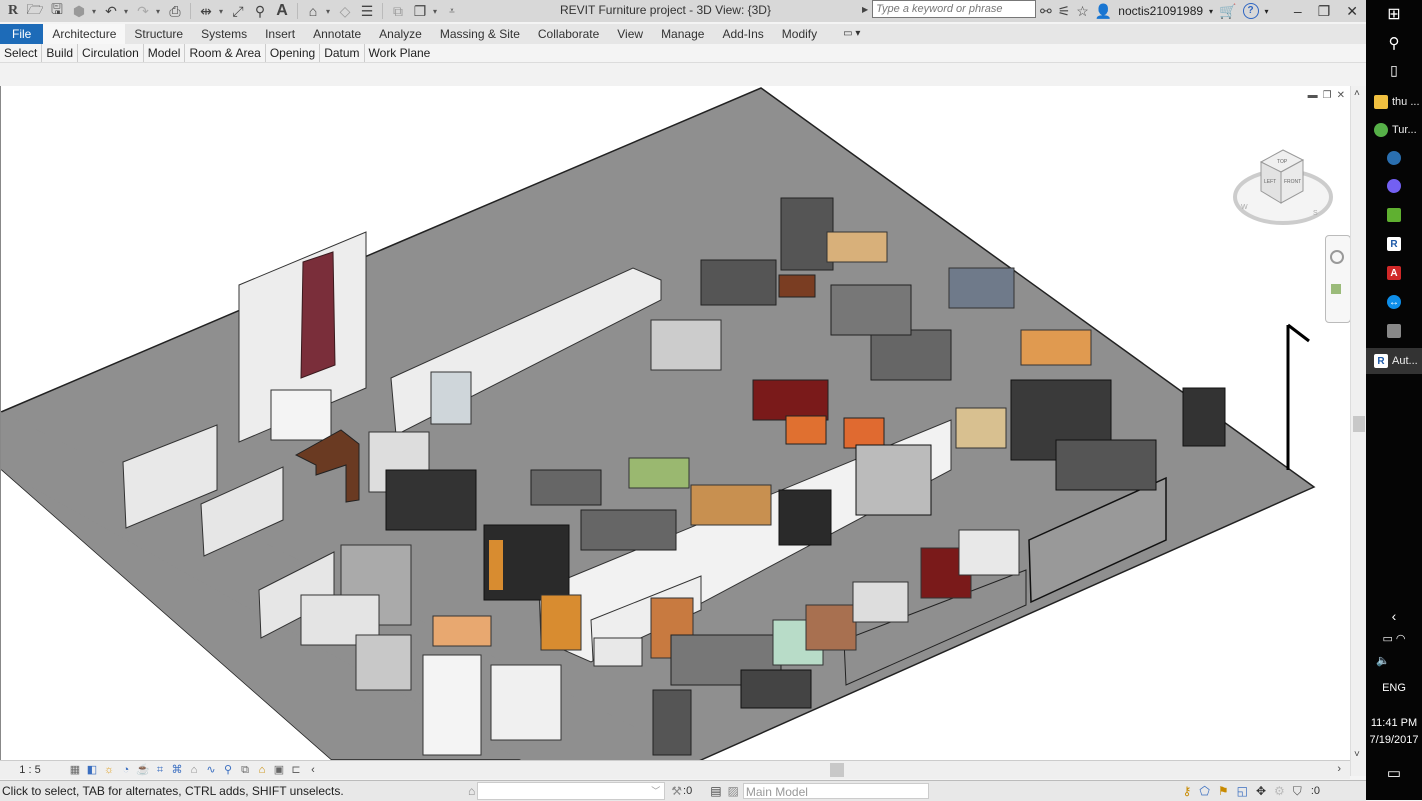  I want to click on scroll-right-icon: ›, so click(1339, 769).